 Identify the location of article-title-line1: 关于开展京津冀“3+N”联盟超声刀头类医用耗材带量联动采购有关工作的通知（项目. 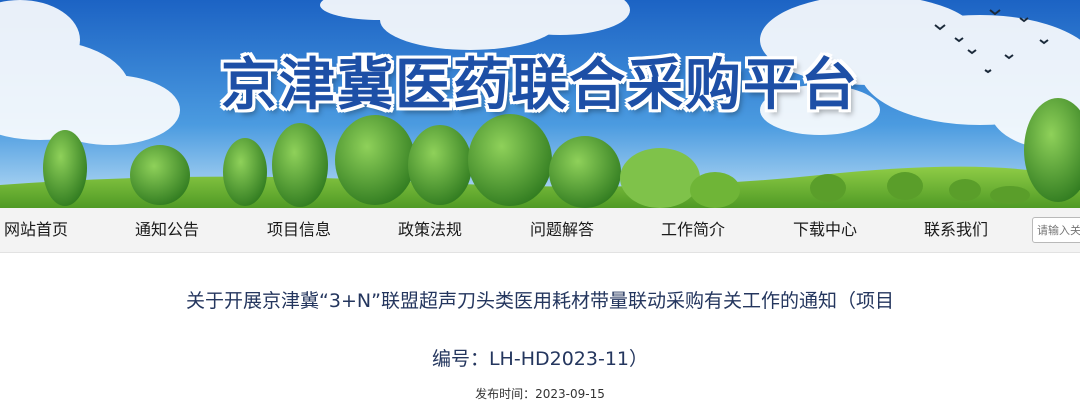
(540, 301).